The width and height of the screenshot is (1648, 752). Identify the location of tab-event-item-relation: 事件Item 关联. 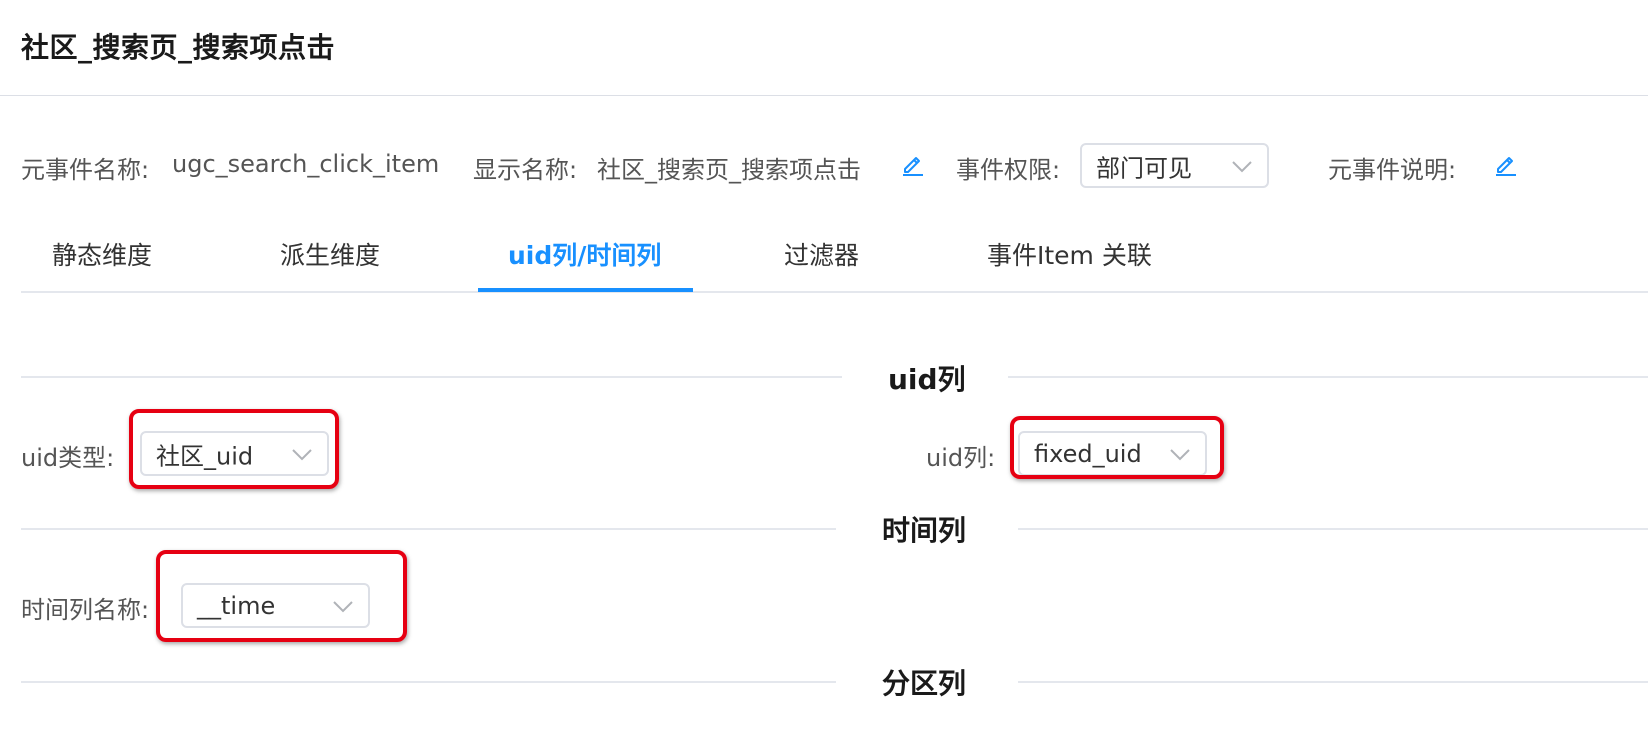
(1069, 254).